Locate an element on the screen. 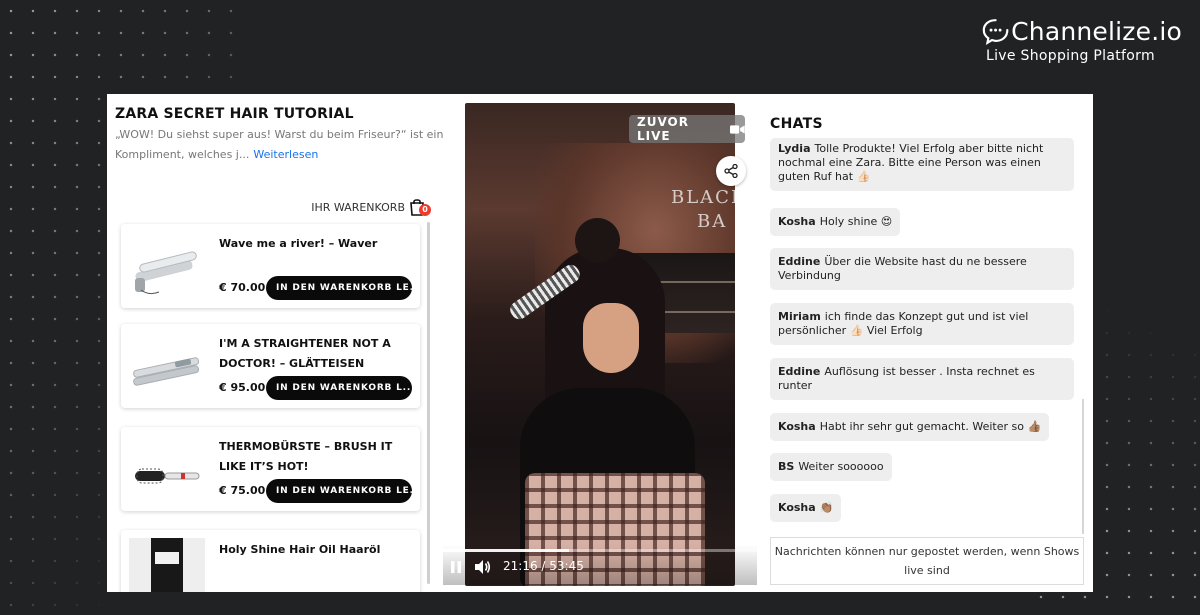 This screenshot has width=1200, height=615. chat-message: Kosha Holy shine 😍 is located at coordinates (835, 222).